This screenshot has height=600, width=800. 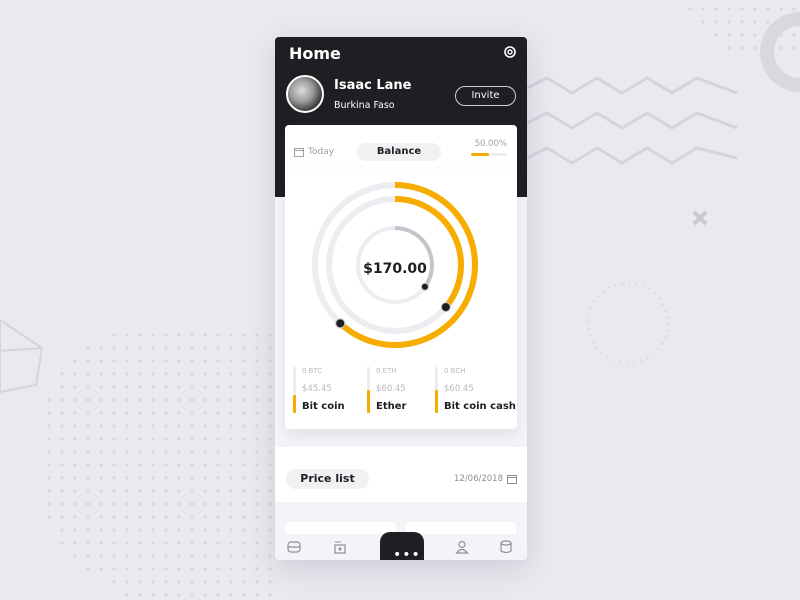 What do you see at coordinates (368, 390) in the screenshot?
I see `coin-bar` at bounding box center [368, 390].